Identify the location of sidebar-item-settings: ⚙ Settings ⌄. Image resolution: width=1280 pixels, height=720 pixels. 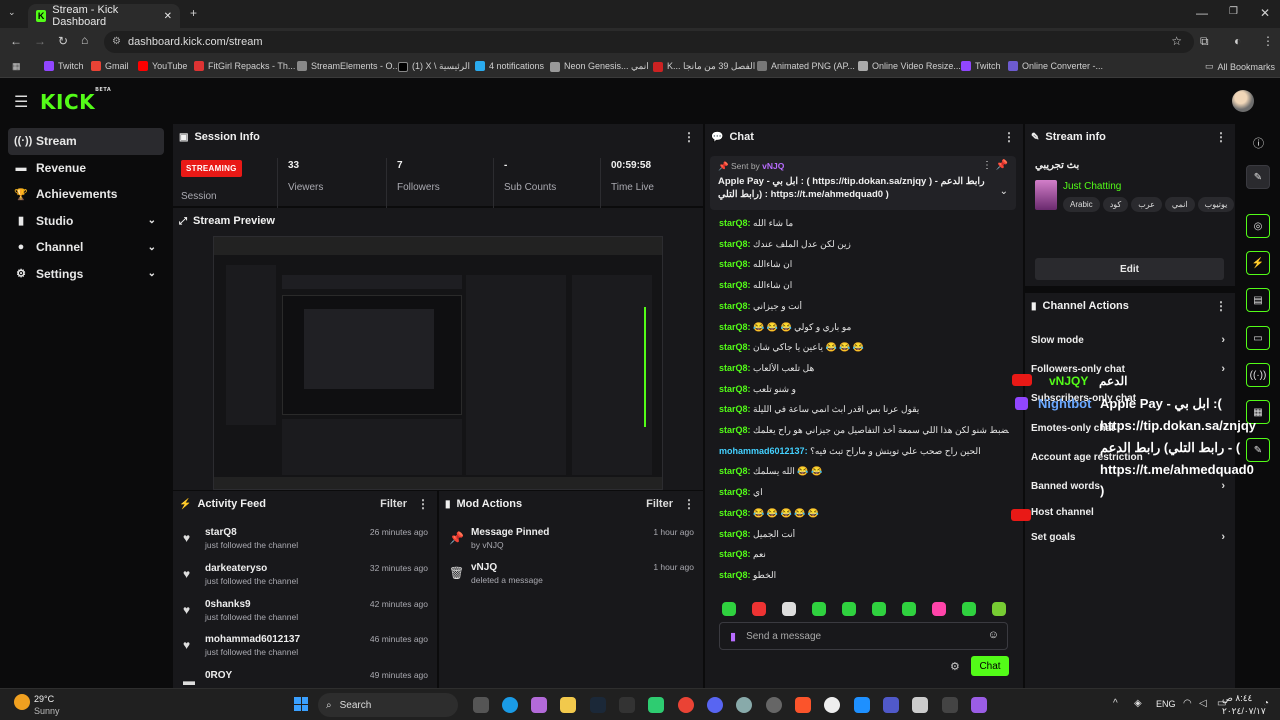
(86, 274).